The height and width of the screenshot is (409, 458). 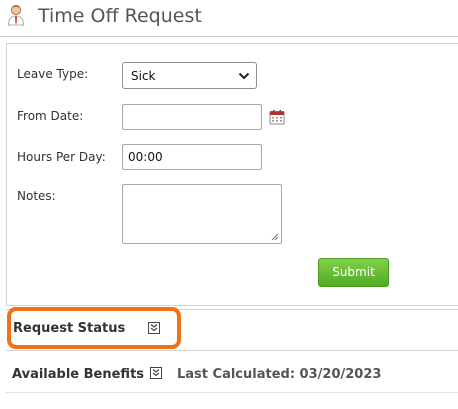 What do you see at coordinates (94, 328) in the screenshot?
I see `request-status-highlight` at bounding box center [94, 328].